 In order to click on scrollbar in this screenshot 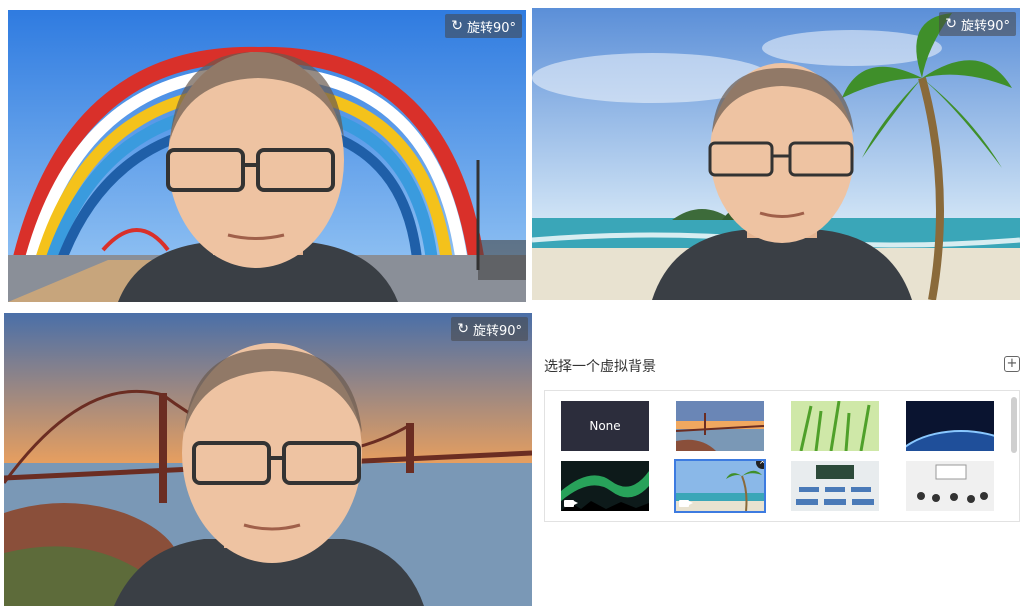, I will do `click(1014, 425)`.